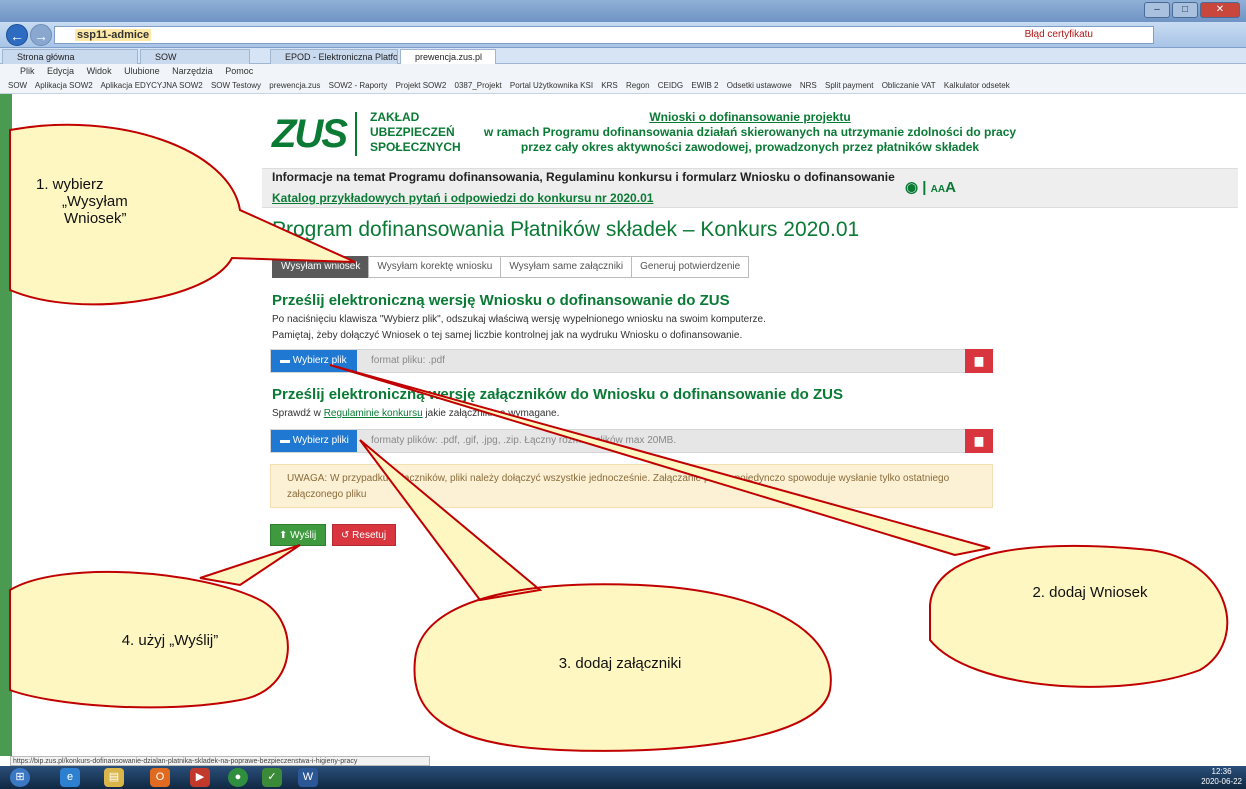 This screenshot has width=1246, height=789. Describe the element at coordinates (1221, 781) in the screenshot. I see `clock-date: 2020-06-22` at that location.